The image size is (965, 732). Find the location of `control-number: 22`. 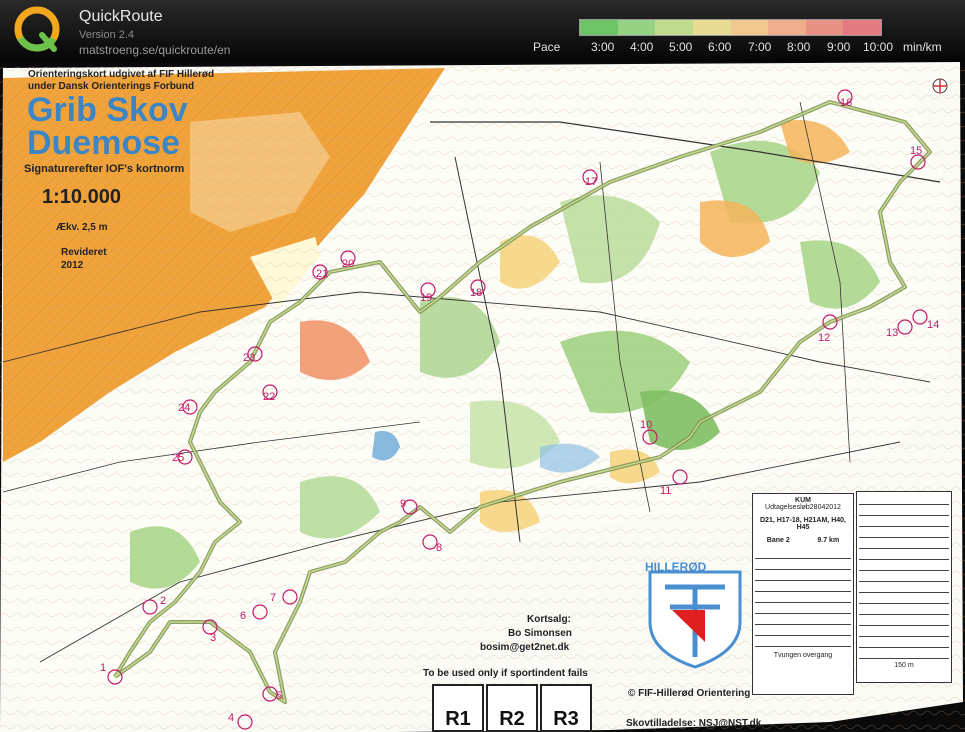

control-number: 22 is located at coordinates (269, 397).